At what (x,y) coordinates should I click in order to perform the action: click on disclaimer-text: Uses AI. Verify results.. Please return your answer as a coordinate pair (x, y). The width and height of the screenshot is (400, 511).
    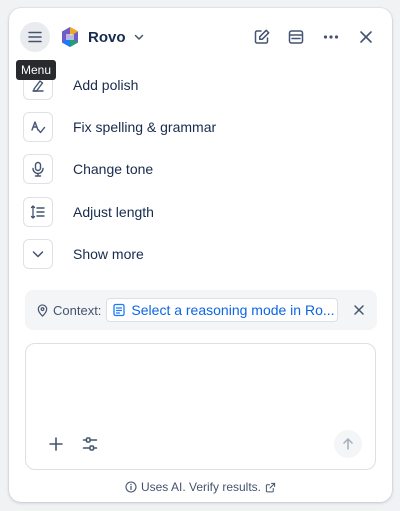
    Looking at the image, I should click on (201, 487).